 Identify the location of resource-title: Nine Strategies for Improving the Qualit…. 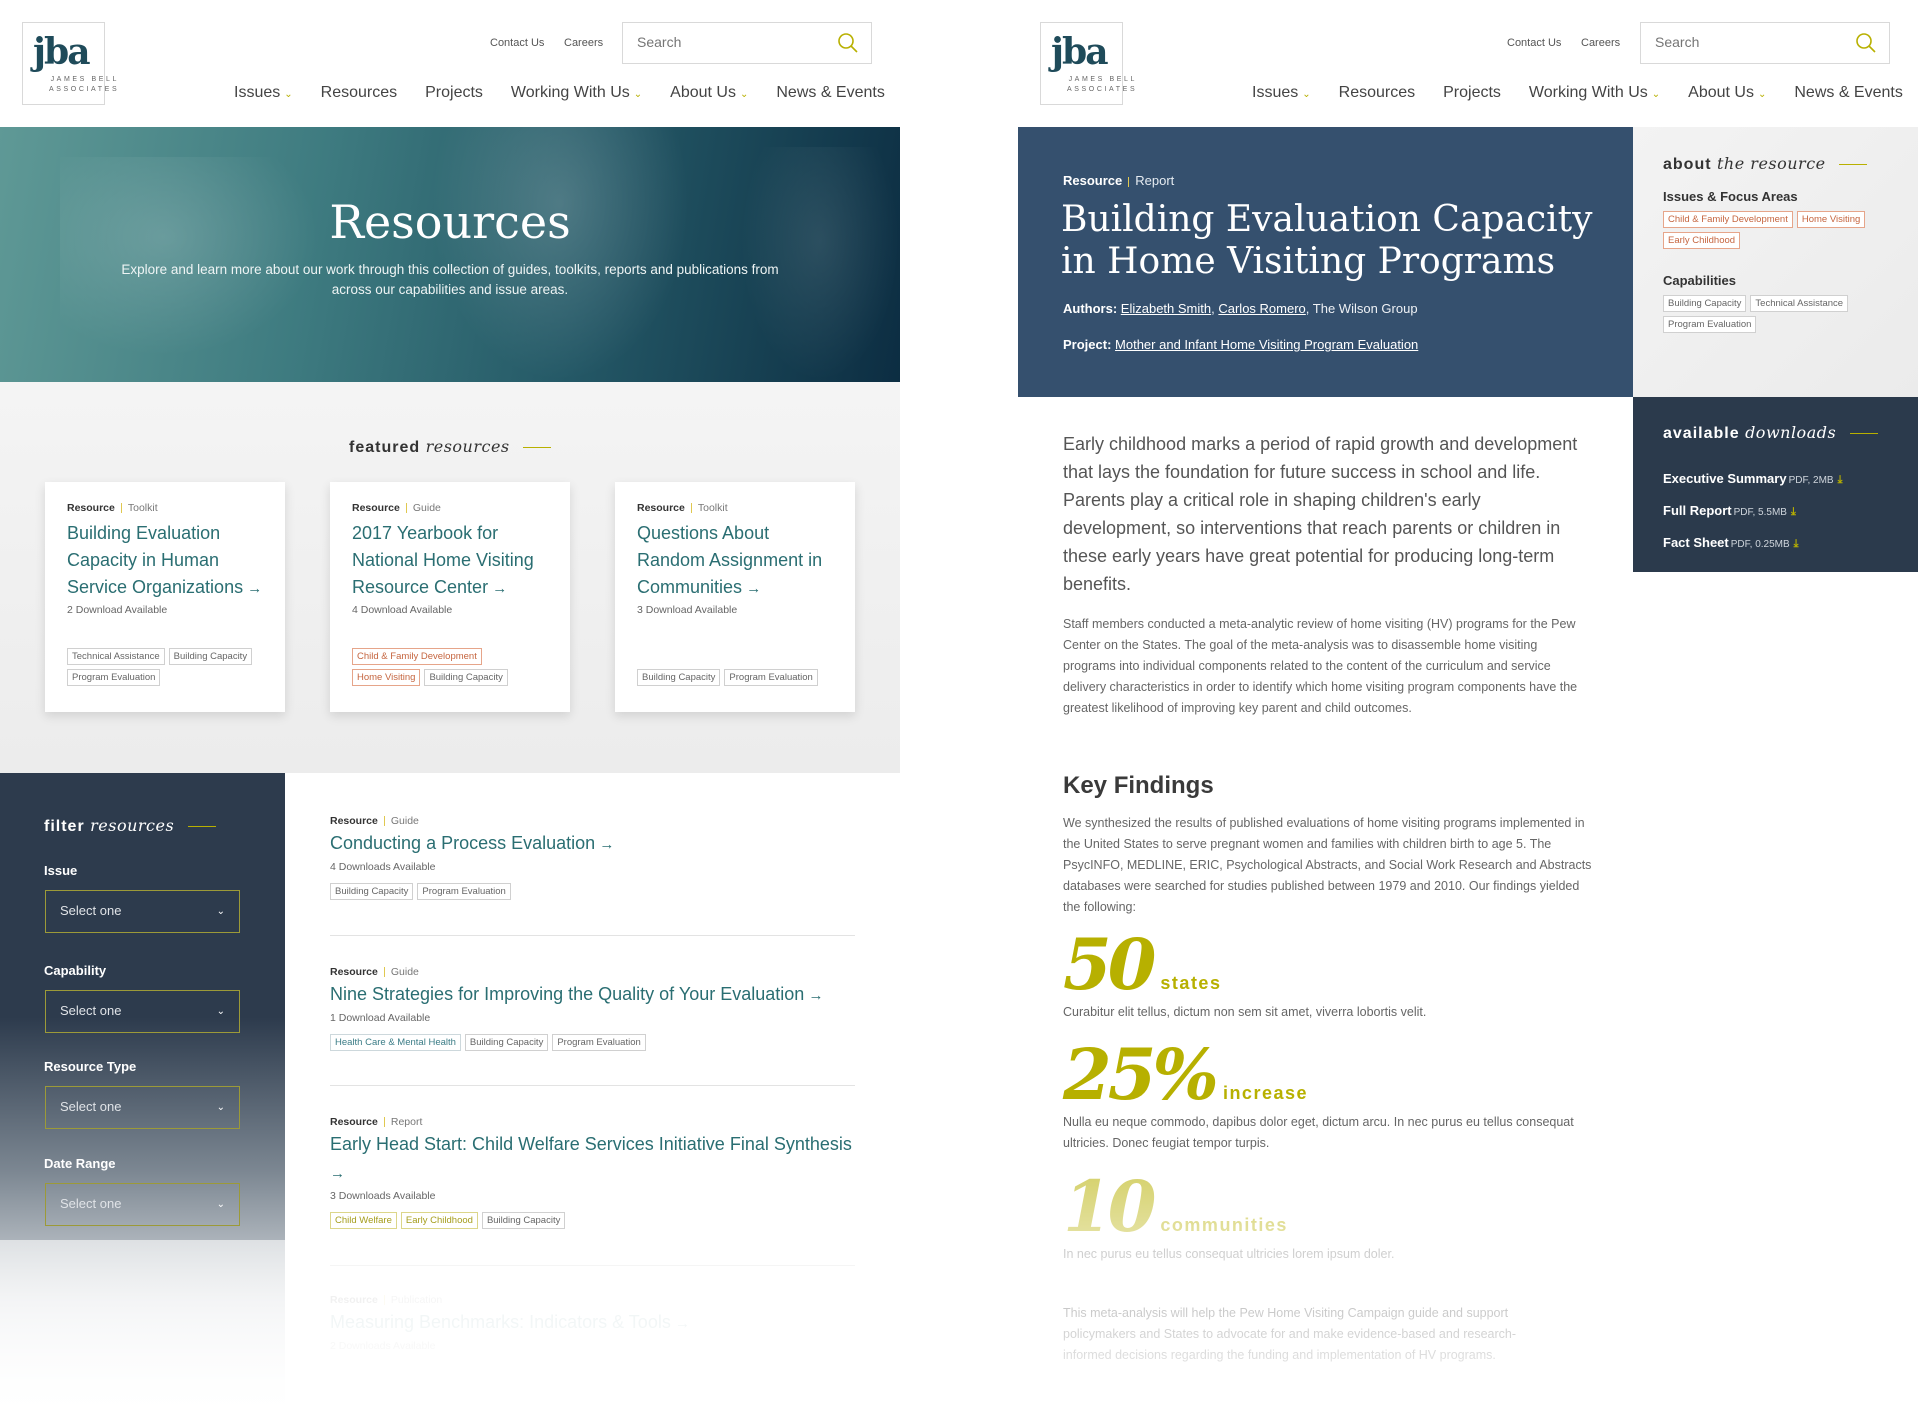
(567, 994).